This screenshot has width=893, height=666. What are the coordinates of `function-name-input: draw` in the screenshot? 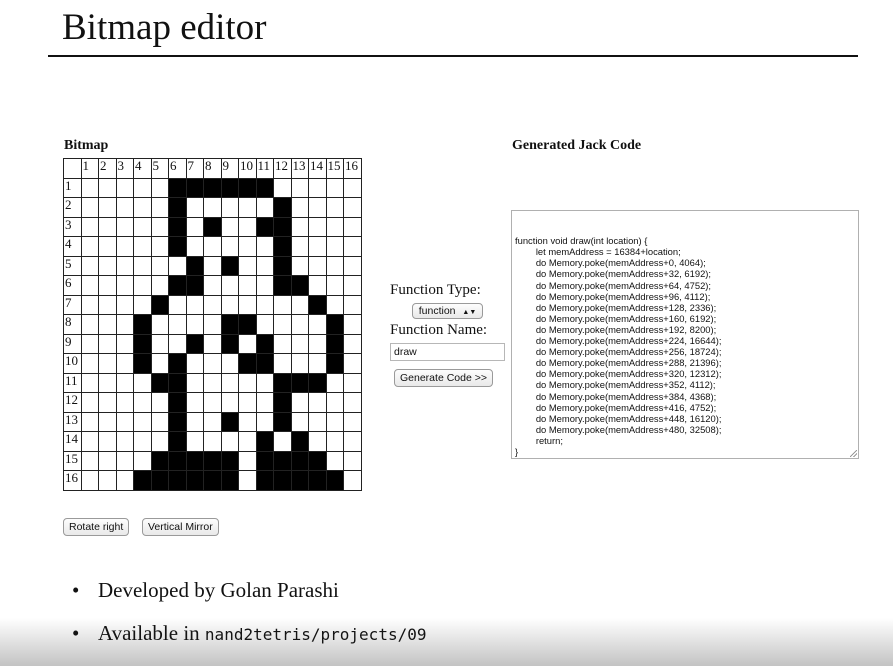 It's located at (447, 352).